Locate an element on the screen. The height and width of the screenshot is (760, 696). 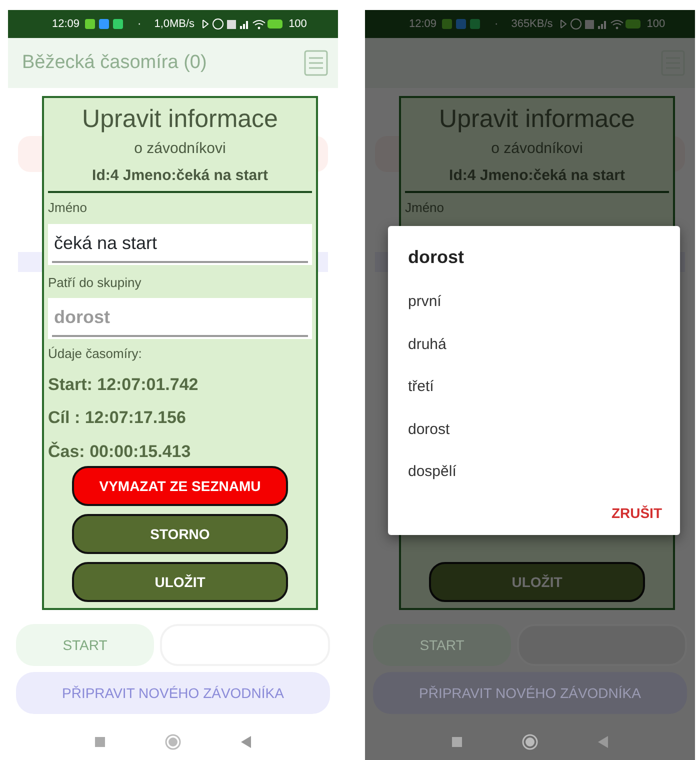
picker-option: druhá is located at coordinates (534, 345).